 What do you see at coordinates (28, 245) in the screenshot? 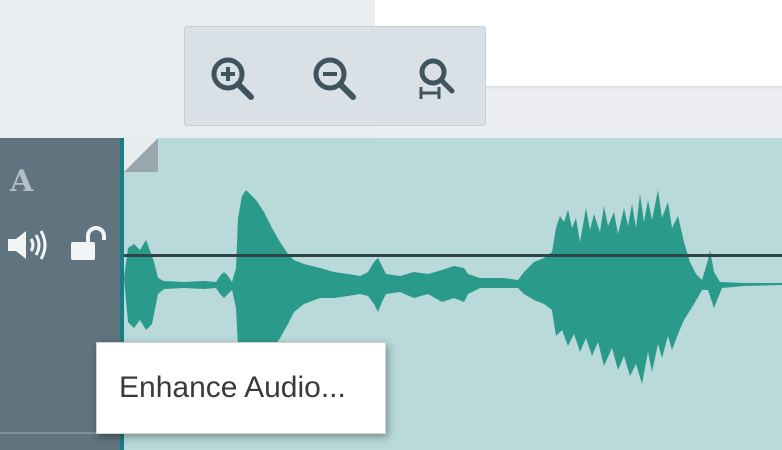
I see `volume-icon` at bounding box center [28, 245].